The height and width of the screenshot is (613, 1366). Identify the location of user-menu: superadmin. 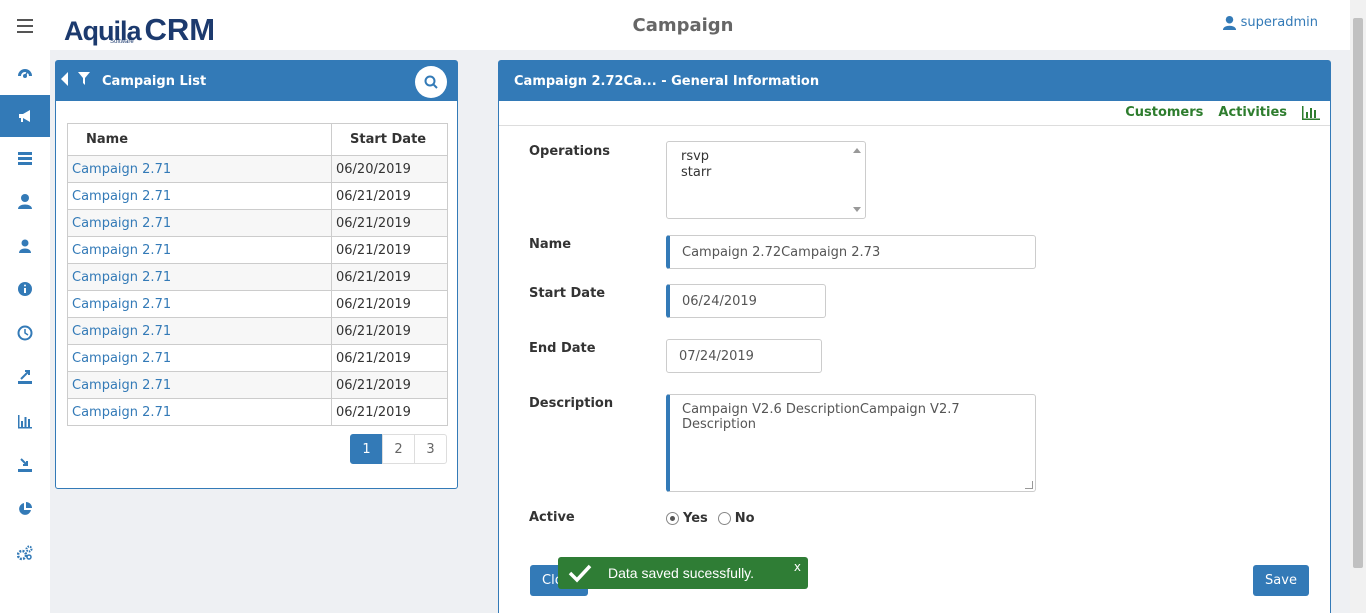
(1270, 22).